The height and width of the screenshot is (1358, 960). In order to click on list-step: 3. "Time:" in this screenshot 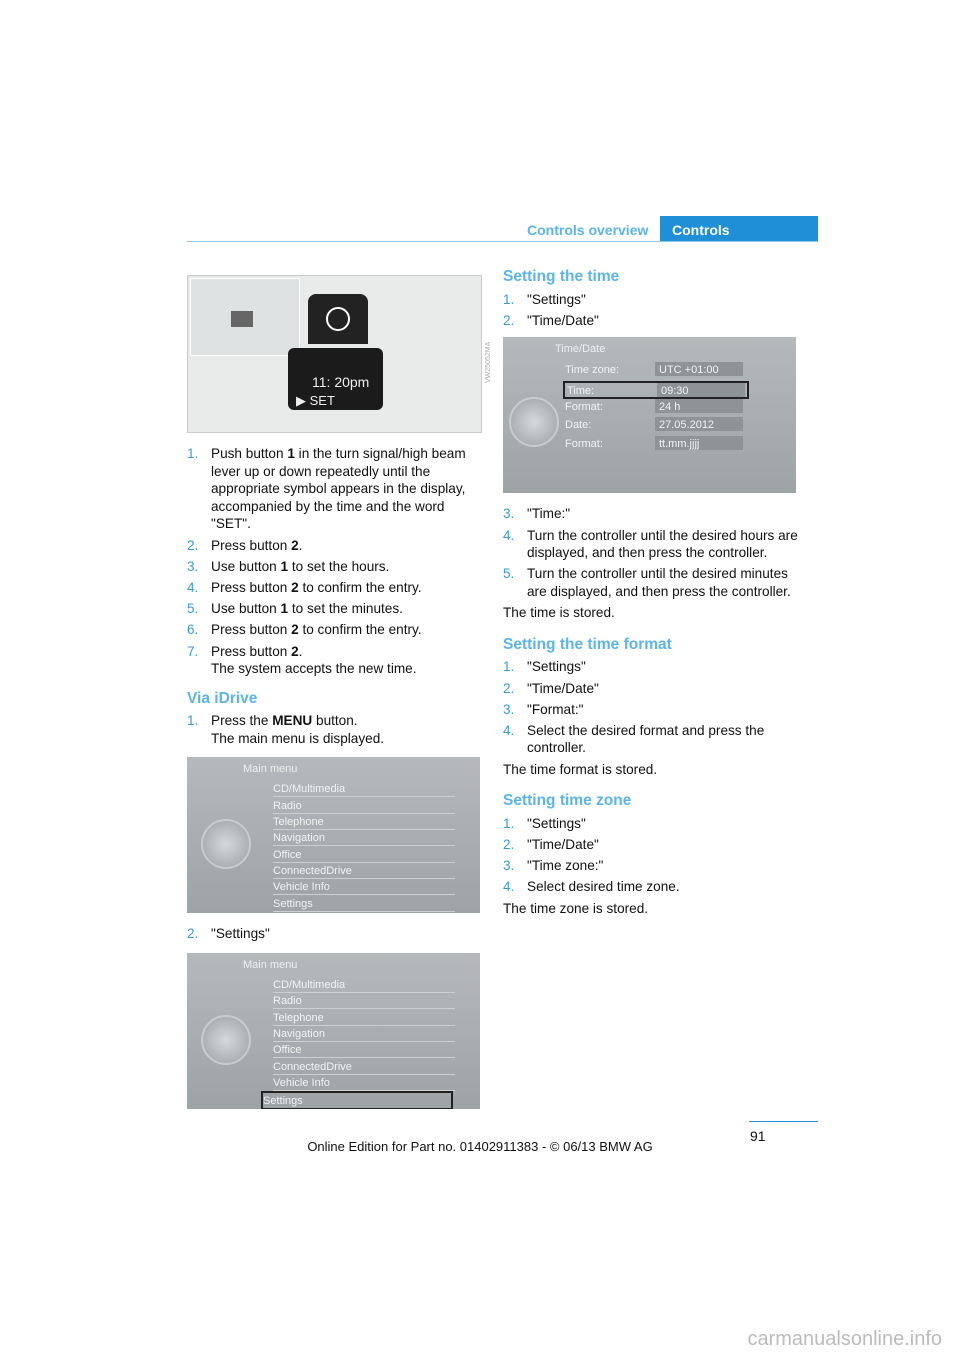, I will do `click(650, 514)`.